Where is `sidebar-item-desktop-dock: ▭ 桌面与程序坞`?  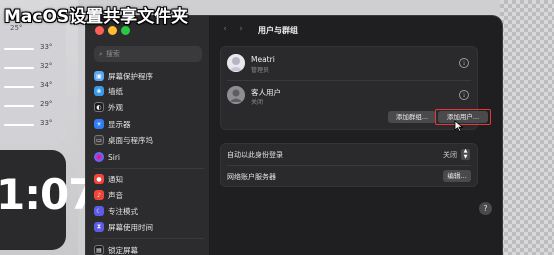
sidebar-item-desktop-dock: ▭ 桌面与程序坞 is located at coordinates (149, 140).